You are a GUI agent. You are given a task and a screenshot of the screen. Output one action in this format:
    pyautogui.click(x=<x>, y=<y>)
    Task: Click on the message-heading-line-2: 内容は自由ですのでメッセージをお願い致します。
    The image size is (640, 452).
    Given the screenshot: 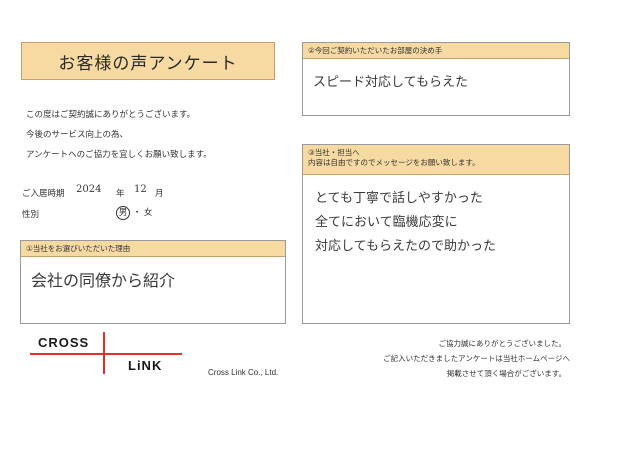 What is the action you would take?
    pyautogui.click(x=394, y=162)
    